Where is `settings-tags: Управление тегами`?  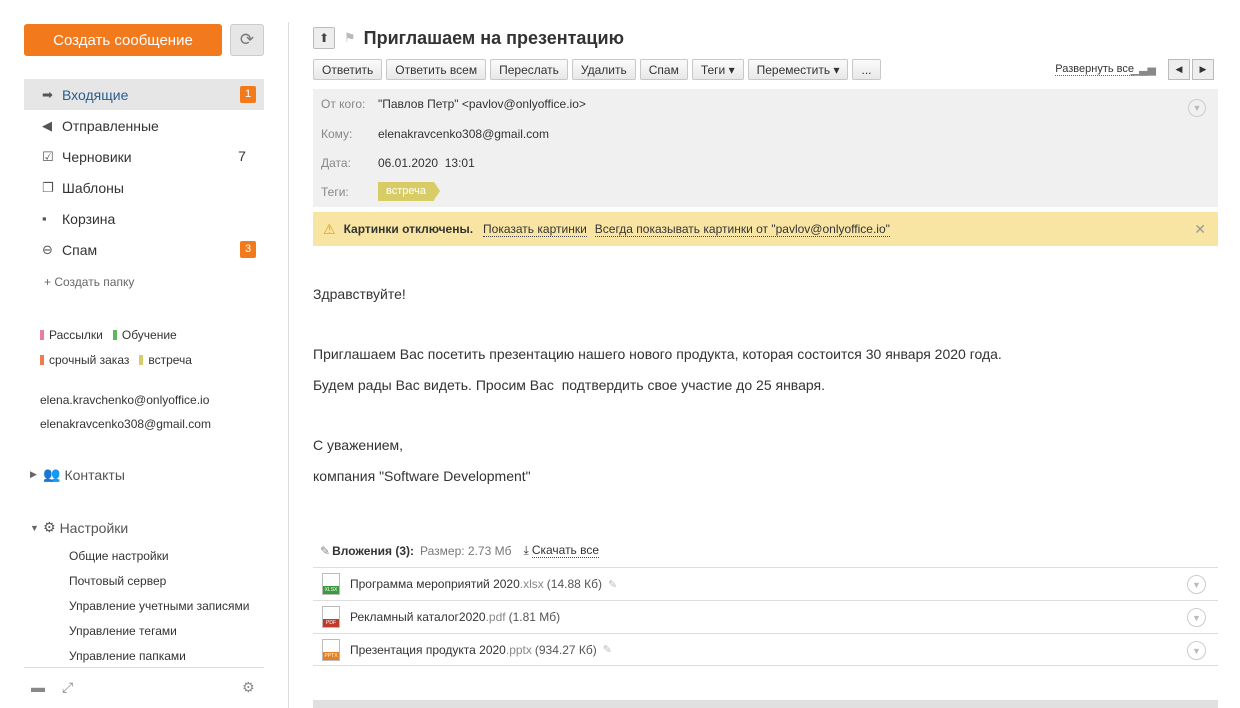
settings-tags: Управление тегами is located at coordinates (159, 633).